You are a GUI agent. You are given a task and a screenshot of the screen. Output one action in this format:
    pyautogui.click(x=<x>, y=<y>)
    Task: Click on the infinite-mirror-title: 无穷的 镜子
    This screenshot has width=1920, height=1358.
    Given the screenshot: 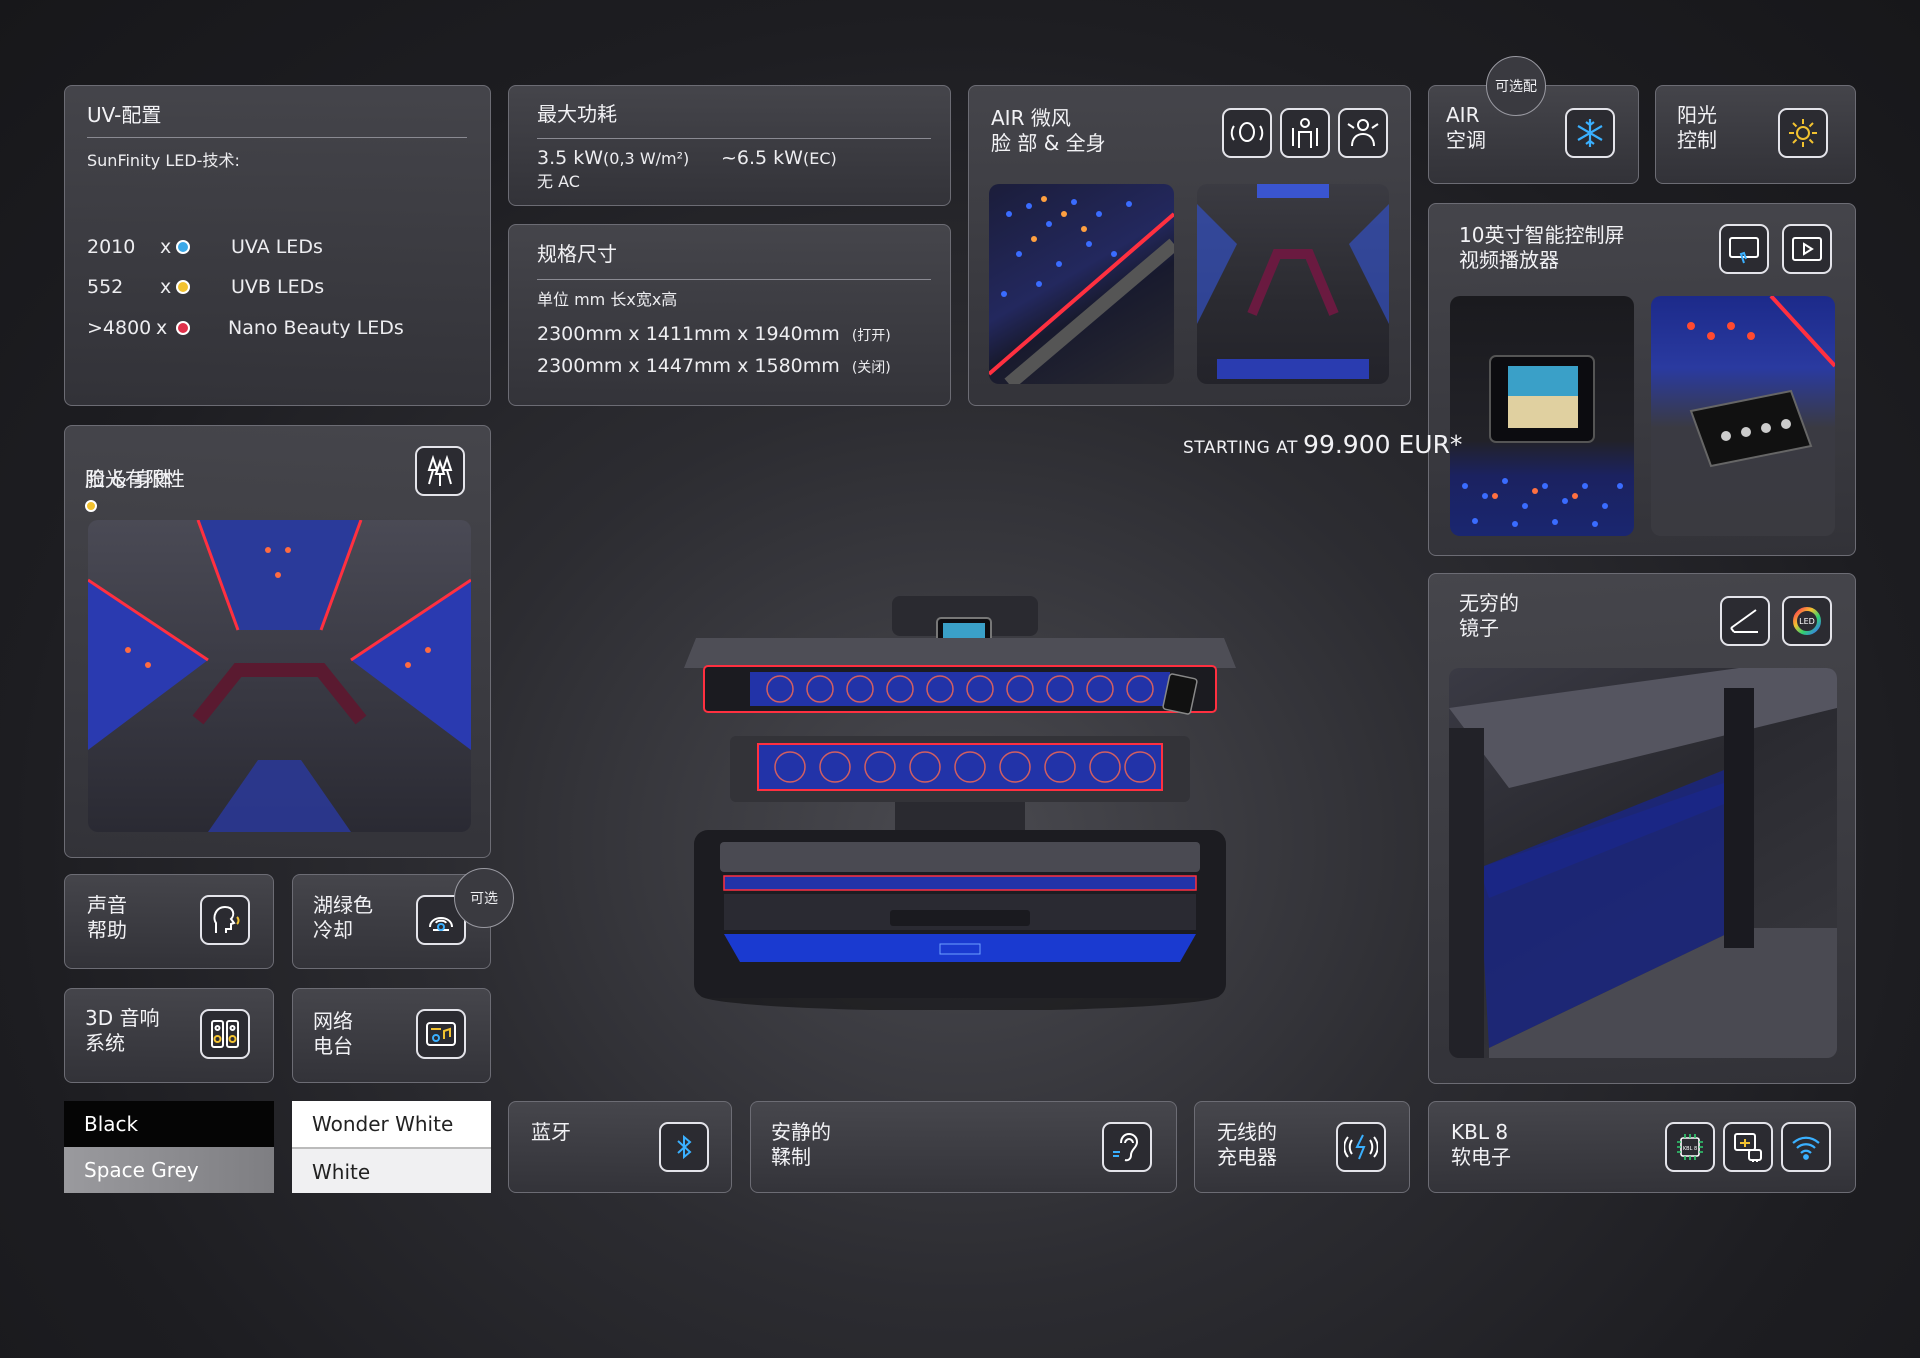 What is the action you would take?
    pyautogui.click(x=1489, y=615)
    